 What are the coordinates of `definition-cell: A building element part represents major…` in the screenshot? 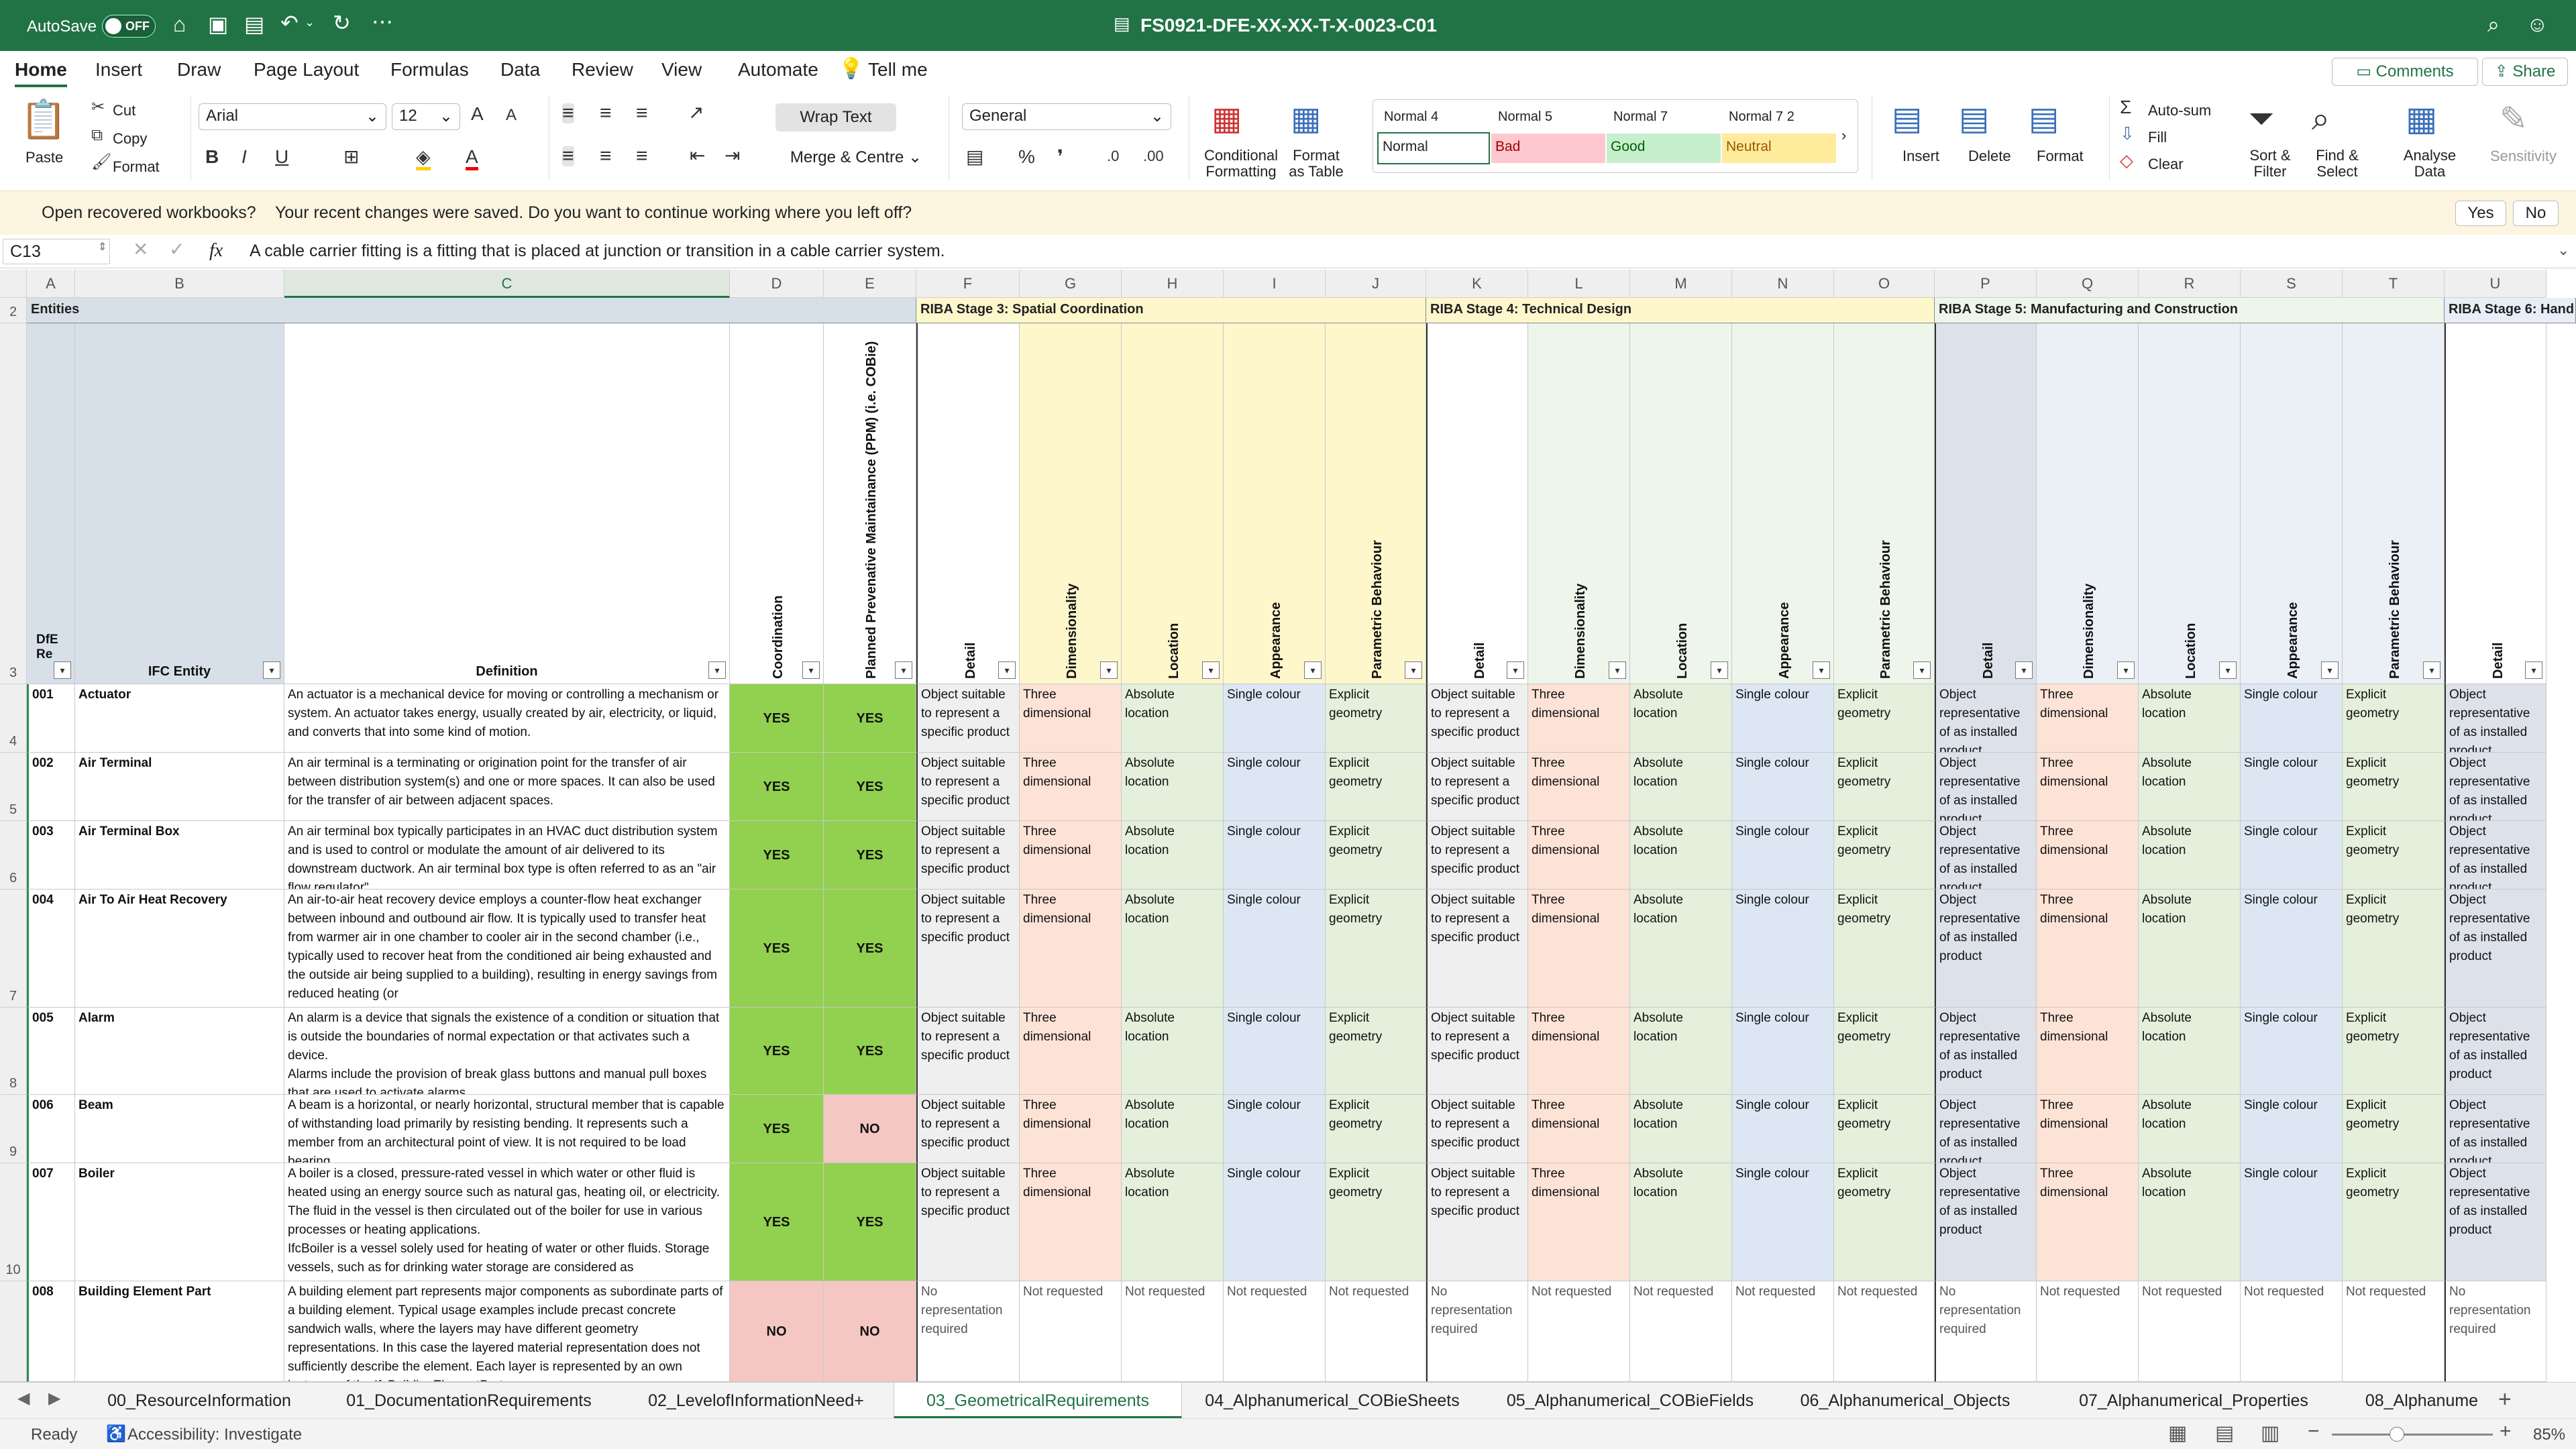 It's located at (507, 1331).